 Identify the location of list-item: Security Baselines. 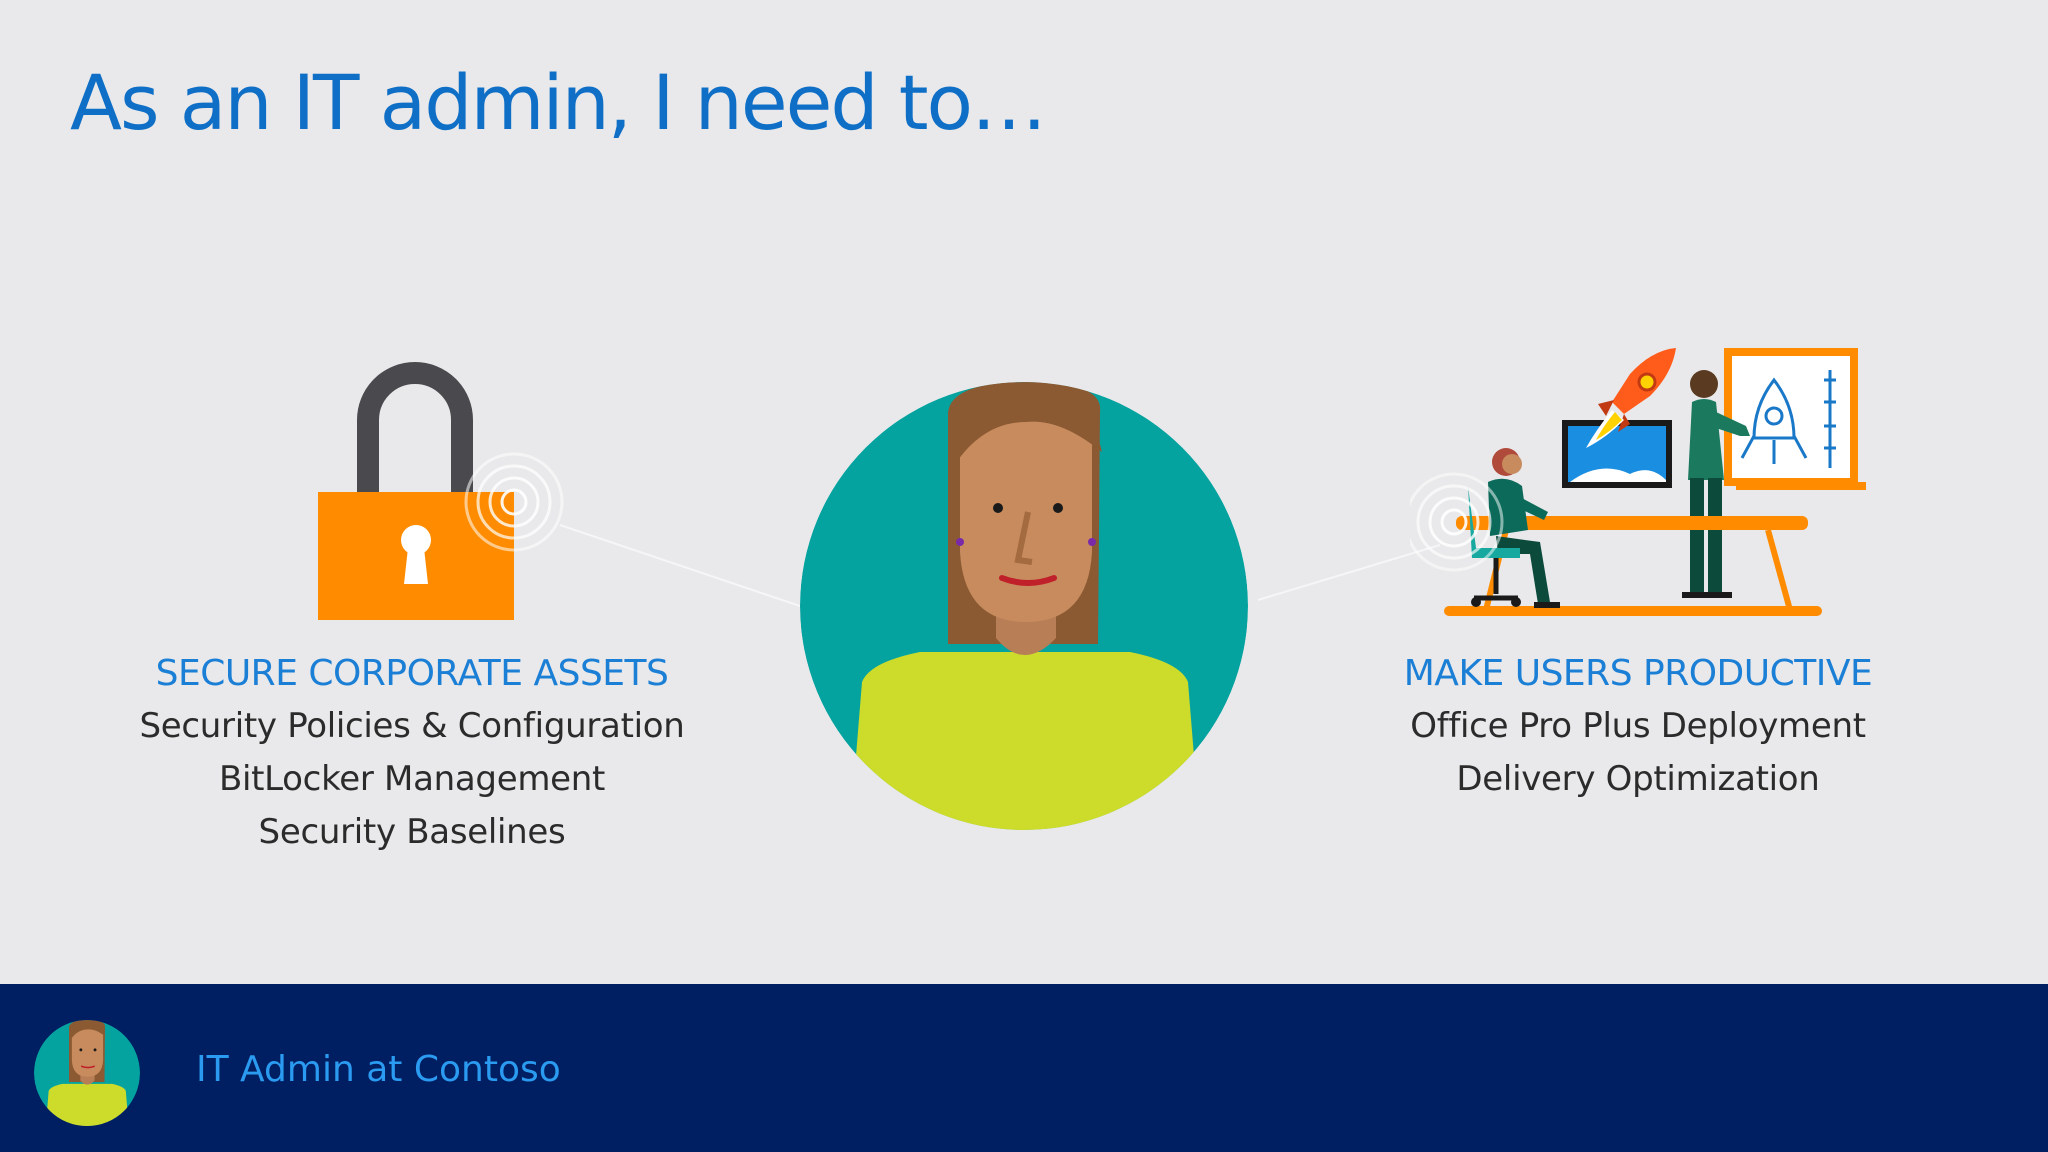
(412, 832).